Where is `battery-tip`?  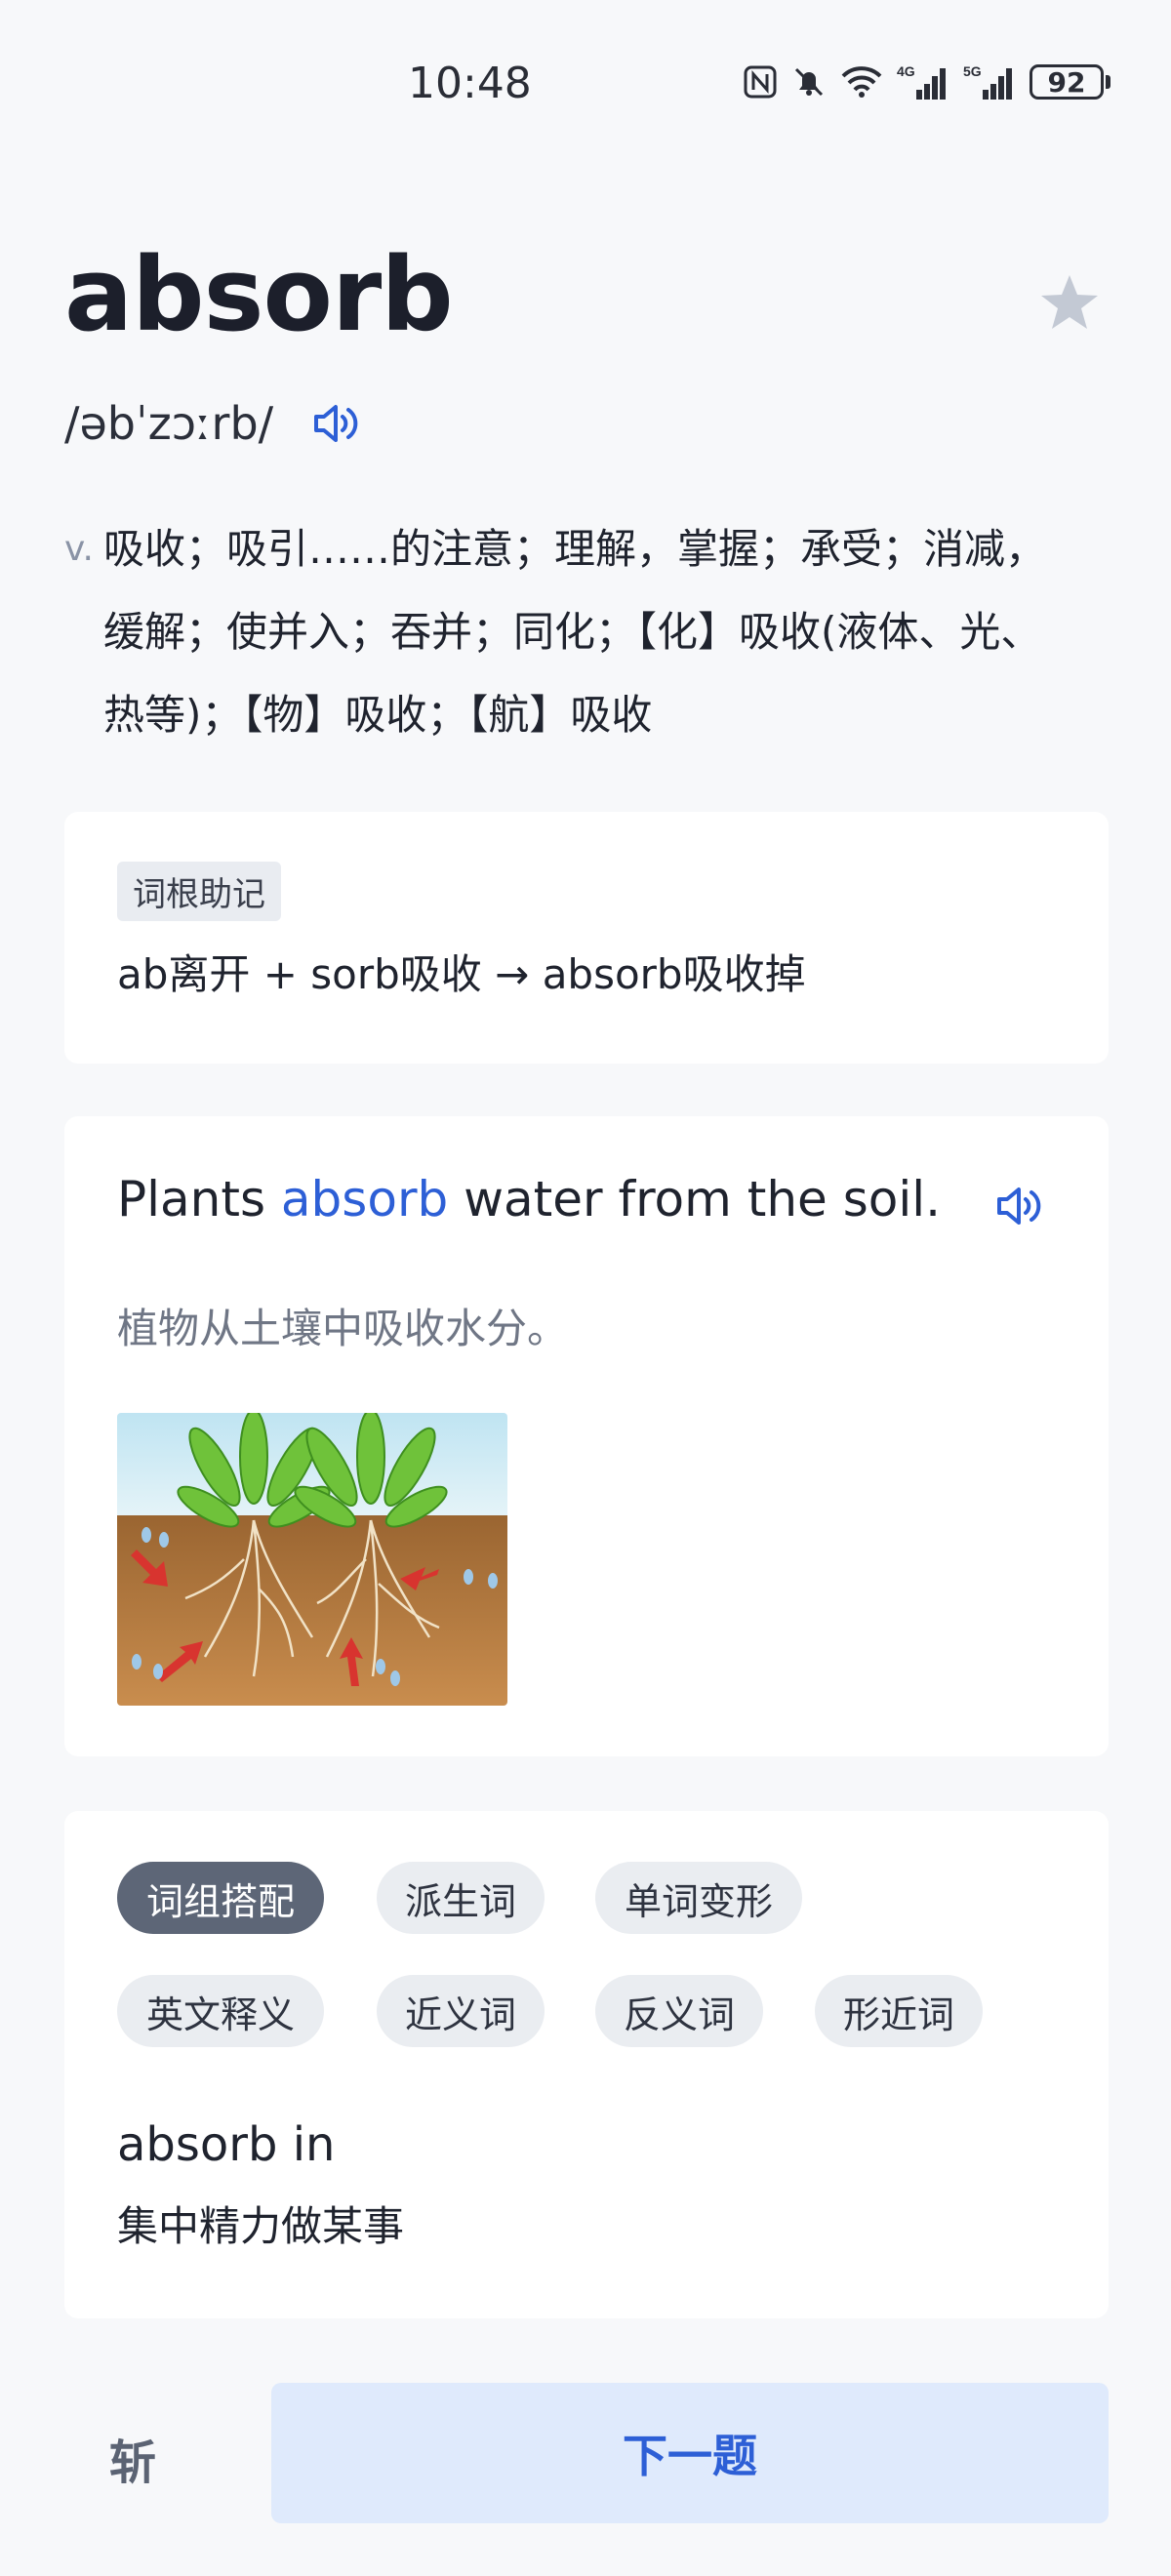 battery-tip is located at coordinates (1108, 82).